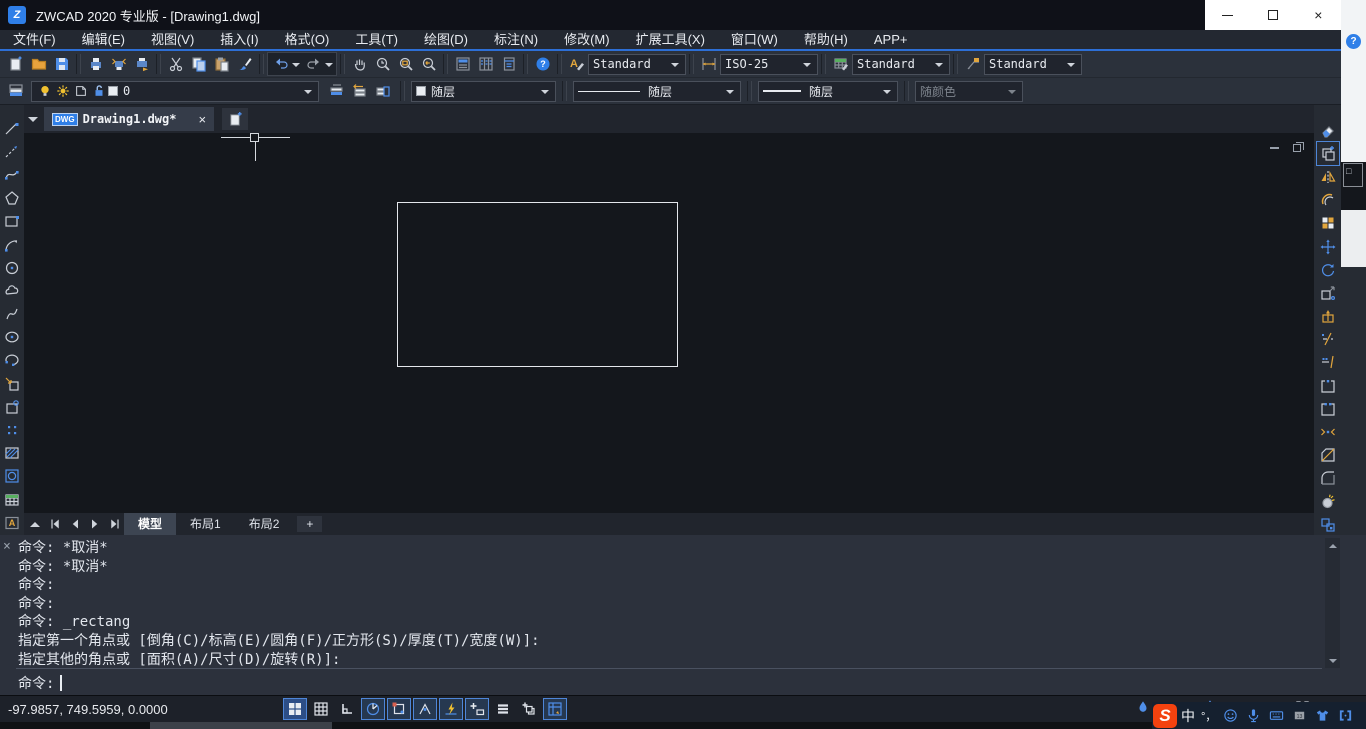 Image resolution: width=1366 pixels, height=729 pixels. What do you see at coordinates (1188, 716) in the screenshot?
I see `ime-mode-toggle: 中` at bounding box center [1188, 716].